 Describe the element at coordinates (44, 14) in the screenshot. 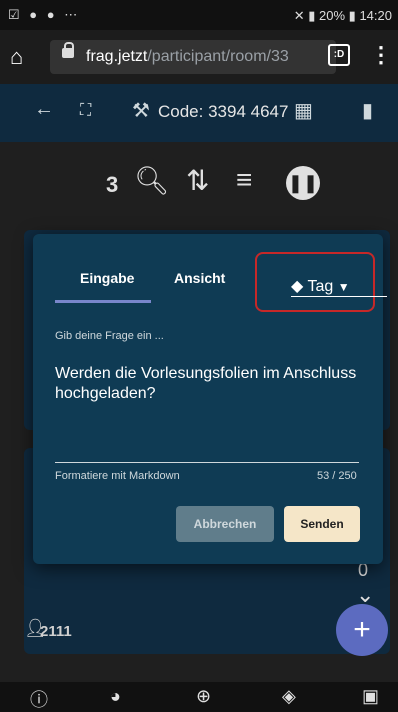

I see `status-left-icons: ☑ ● ● ⋯` at that location.